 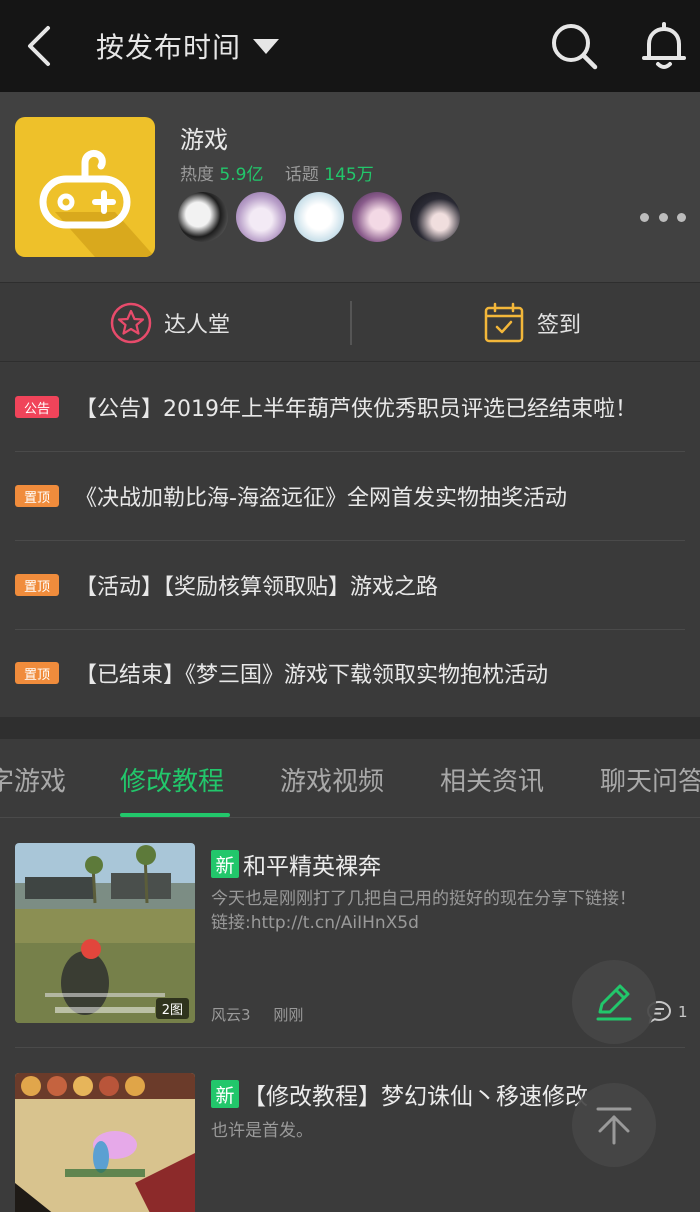 I want to click on active-tab-indicator, so click(x=175, y=815).